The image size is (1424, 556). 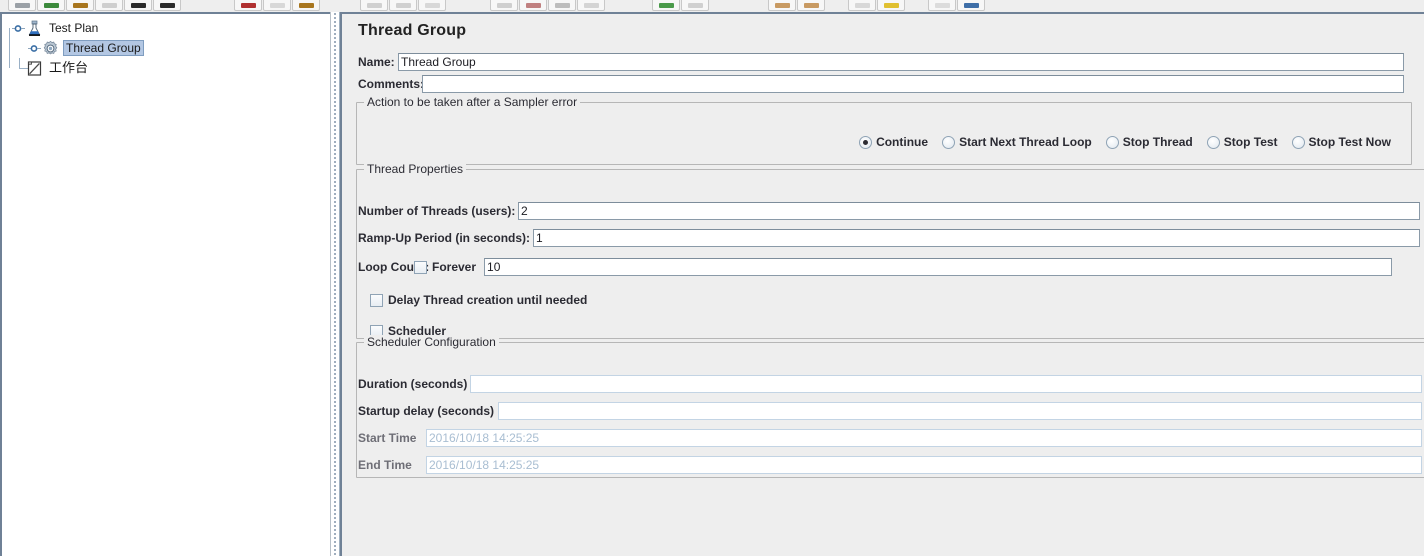 I want to click on ramp-up-period-label: Ramp-Up Period (in seconds):, so click(x=444, y=238).